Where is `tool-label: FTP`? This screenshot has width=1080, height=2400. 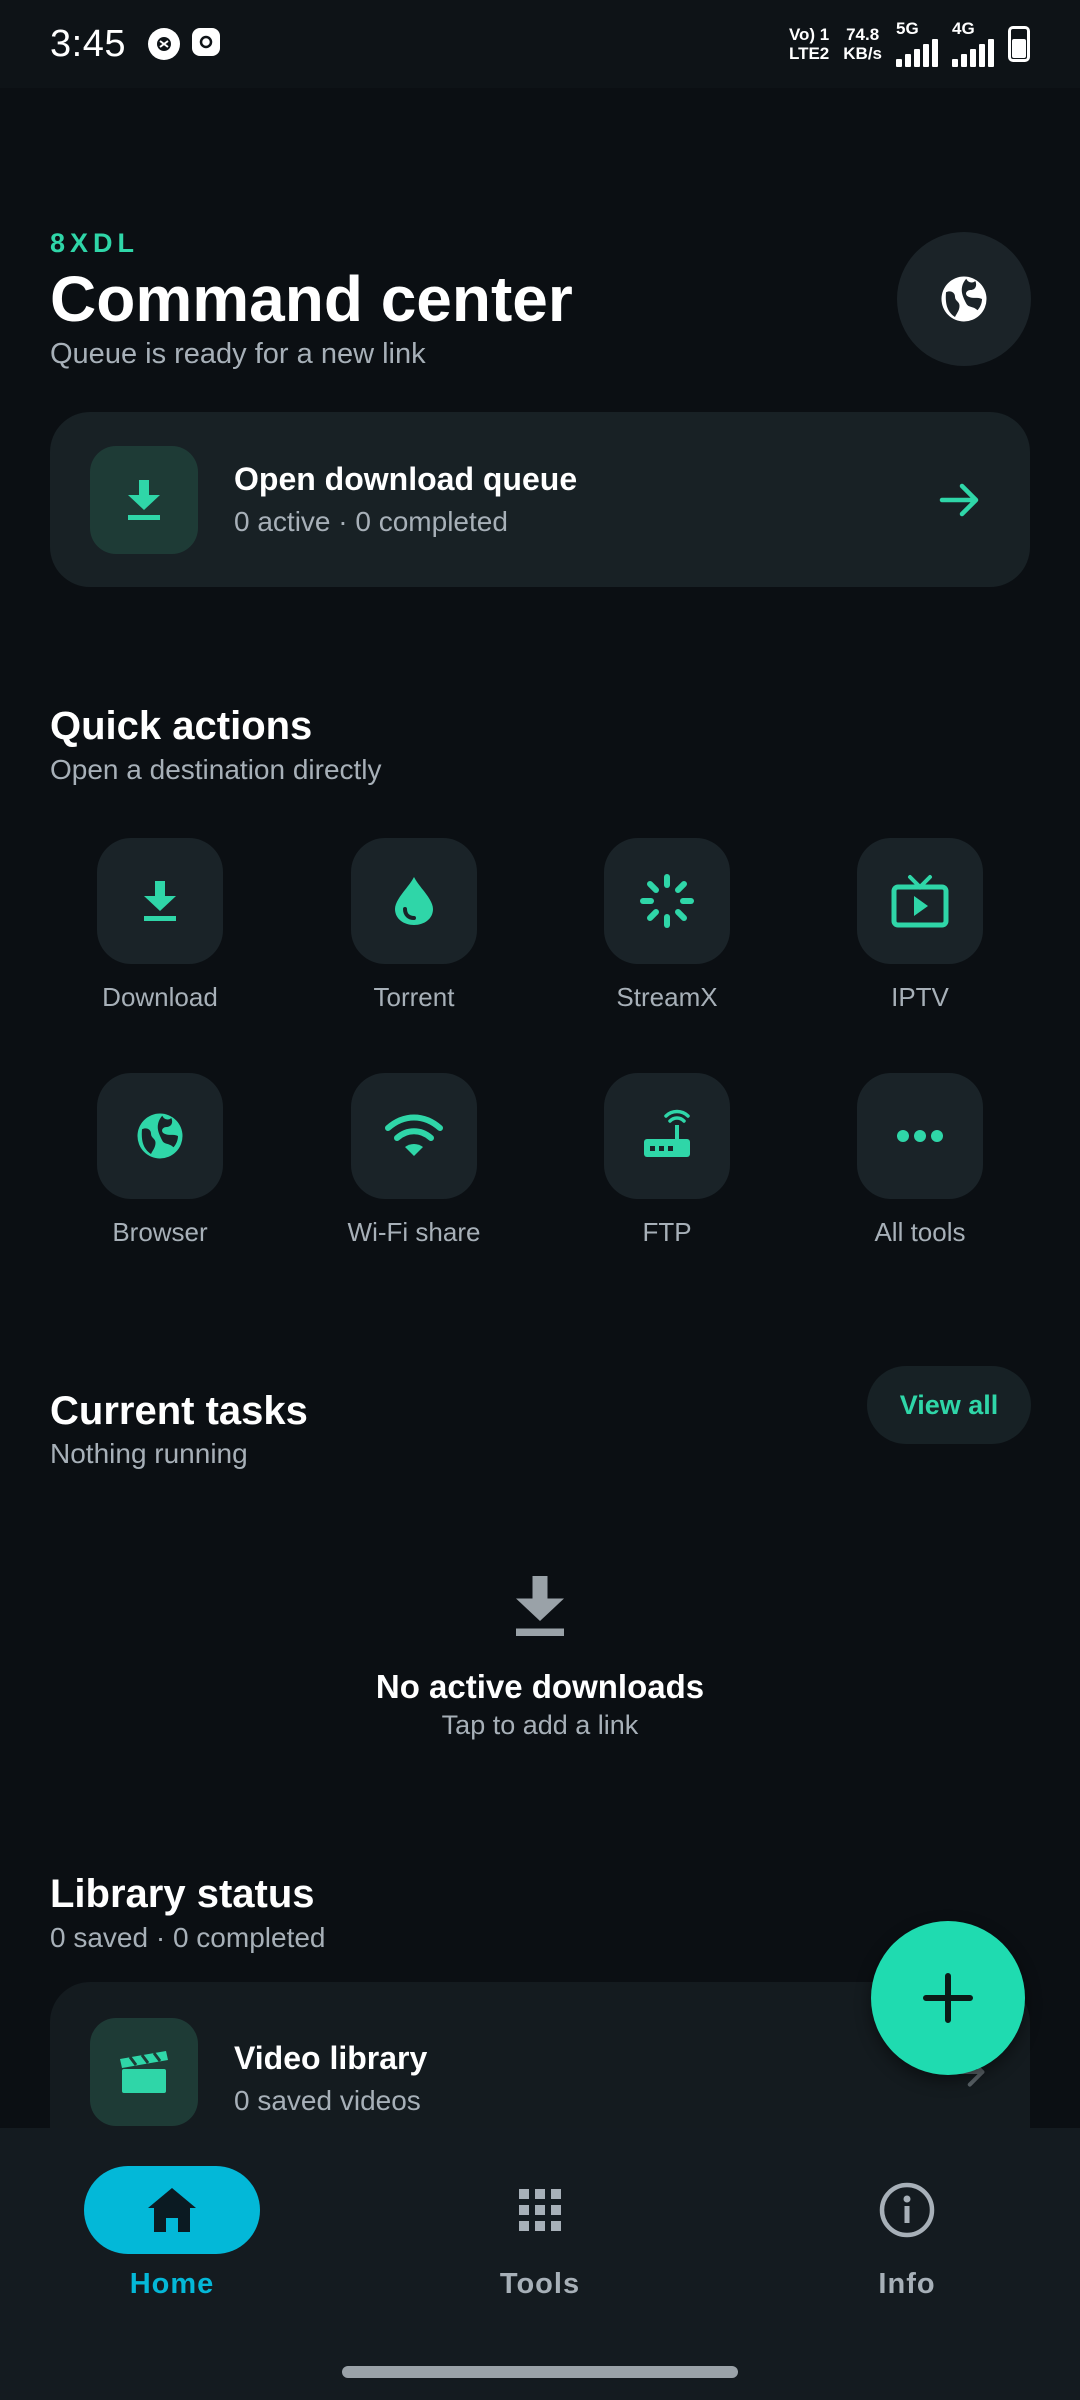 tool-label: FTP is located at coordinates (667, 1232).